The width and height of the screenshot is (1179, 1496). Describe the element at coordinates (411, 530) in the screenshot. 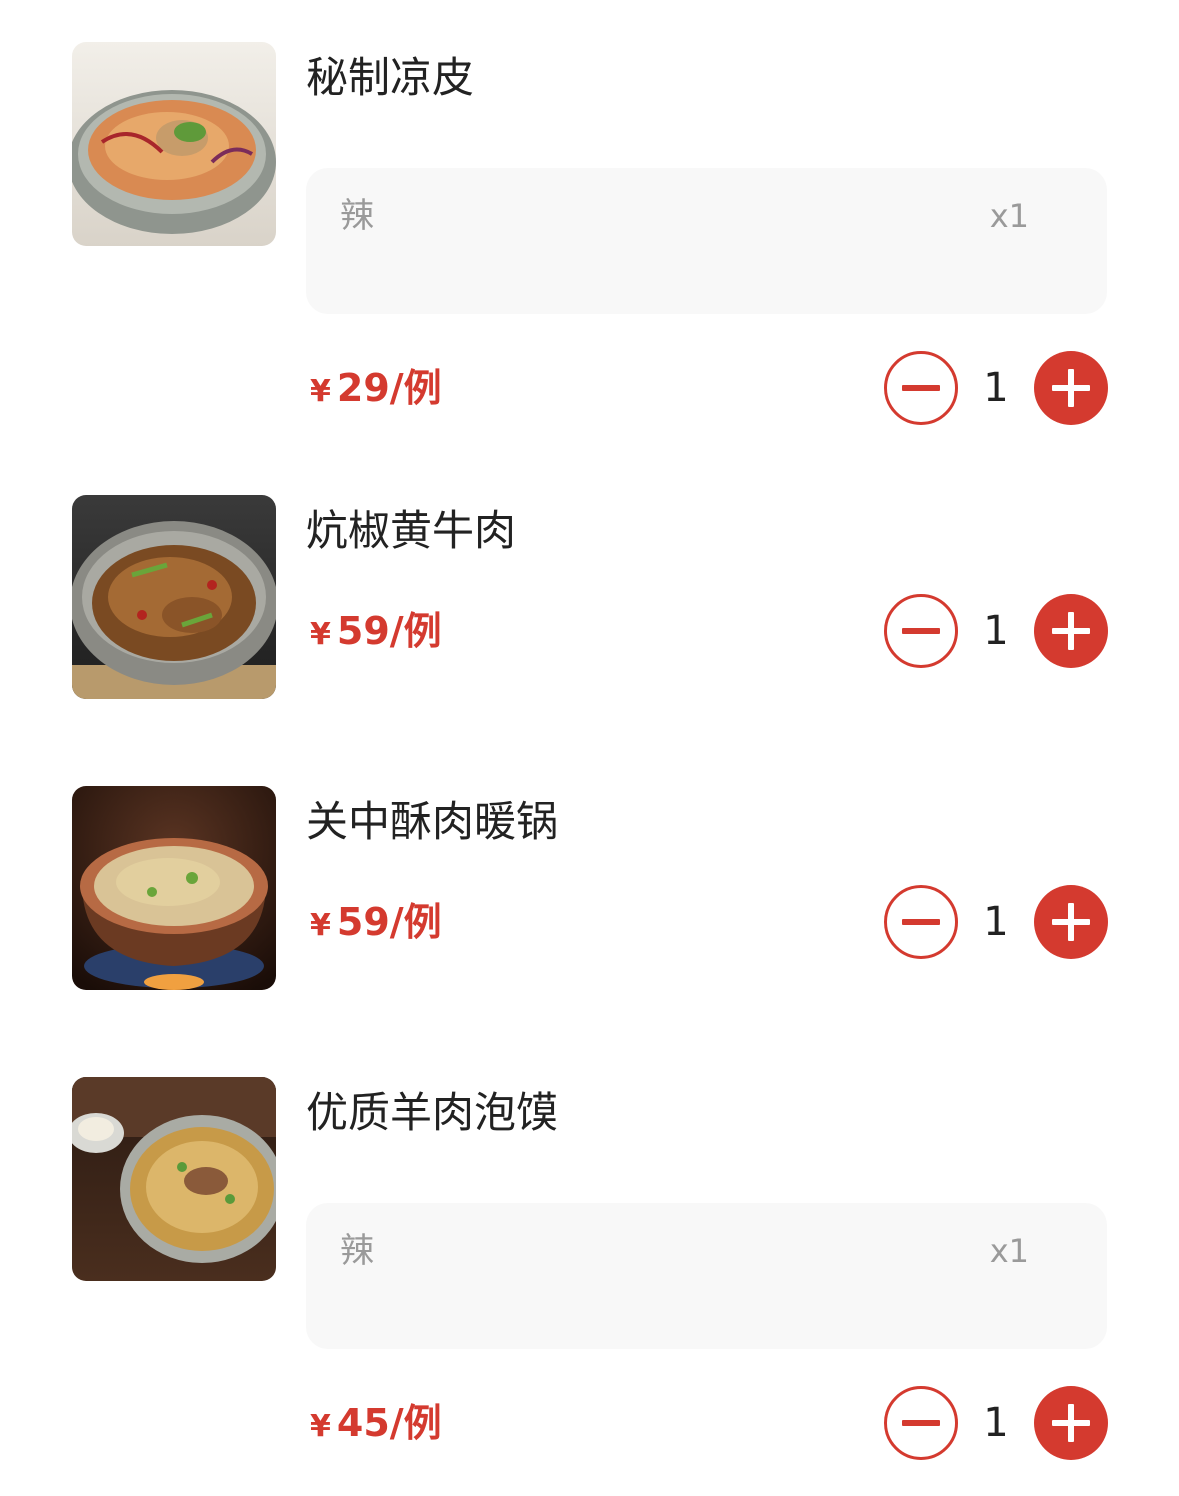

I see `dish-name: 炕椒黄牛肉` at that location.